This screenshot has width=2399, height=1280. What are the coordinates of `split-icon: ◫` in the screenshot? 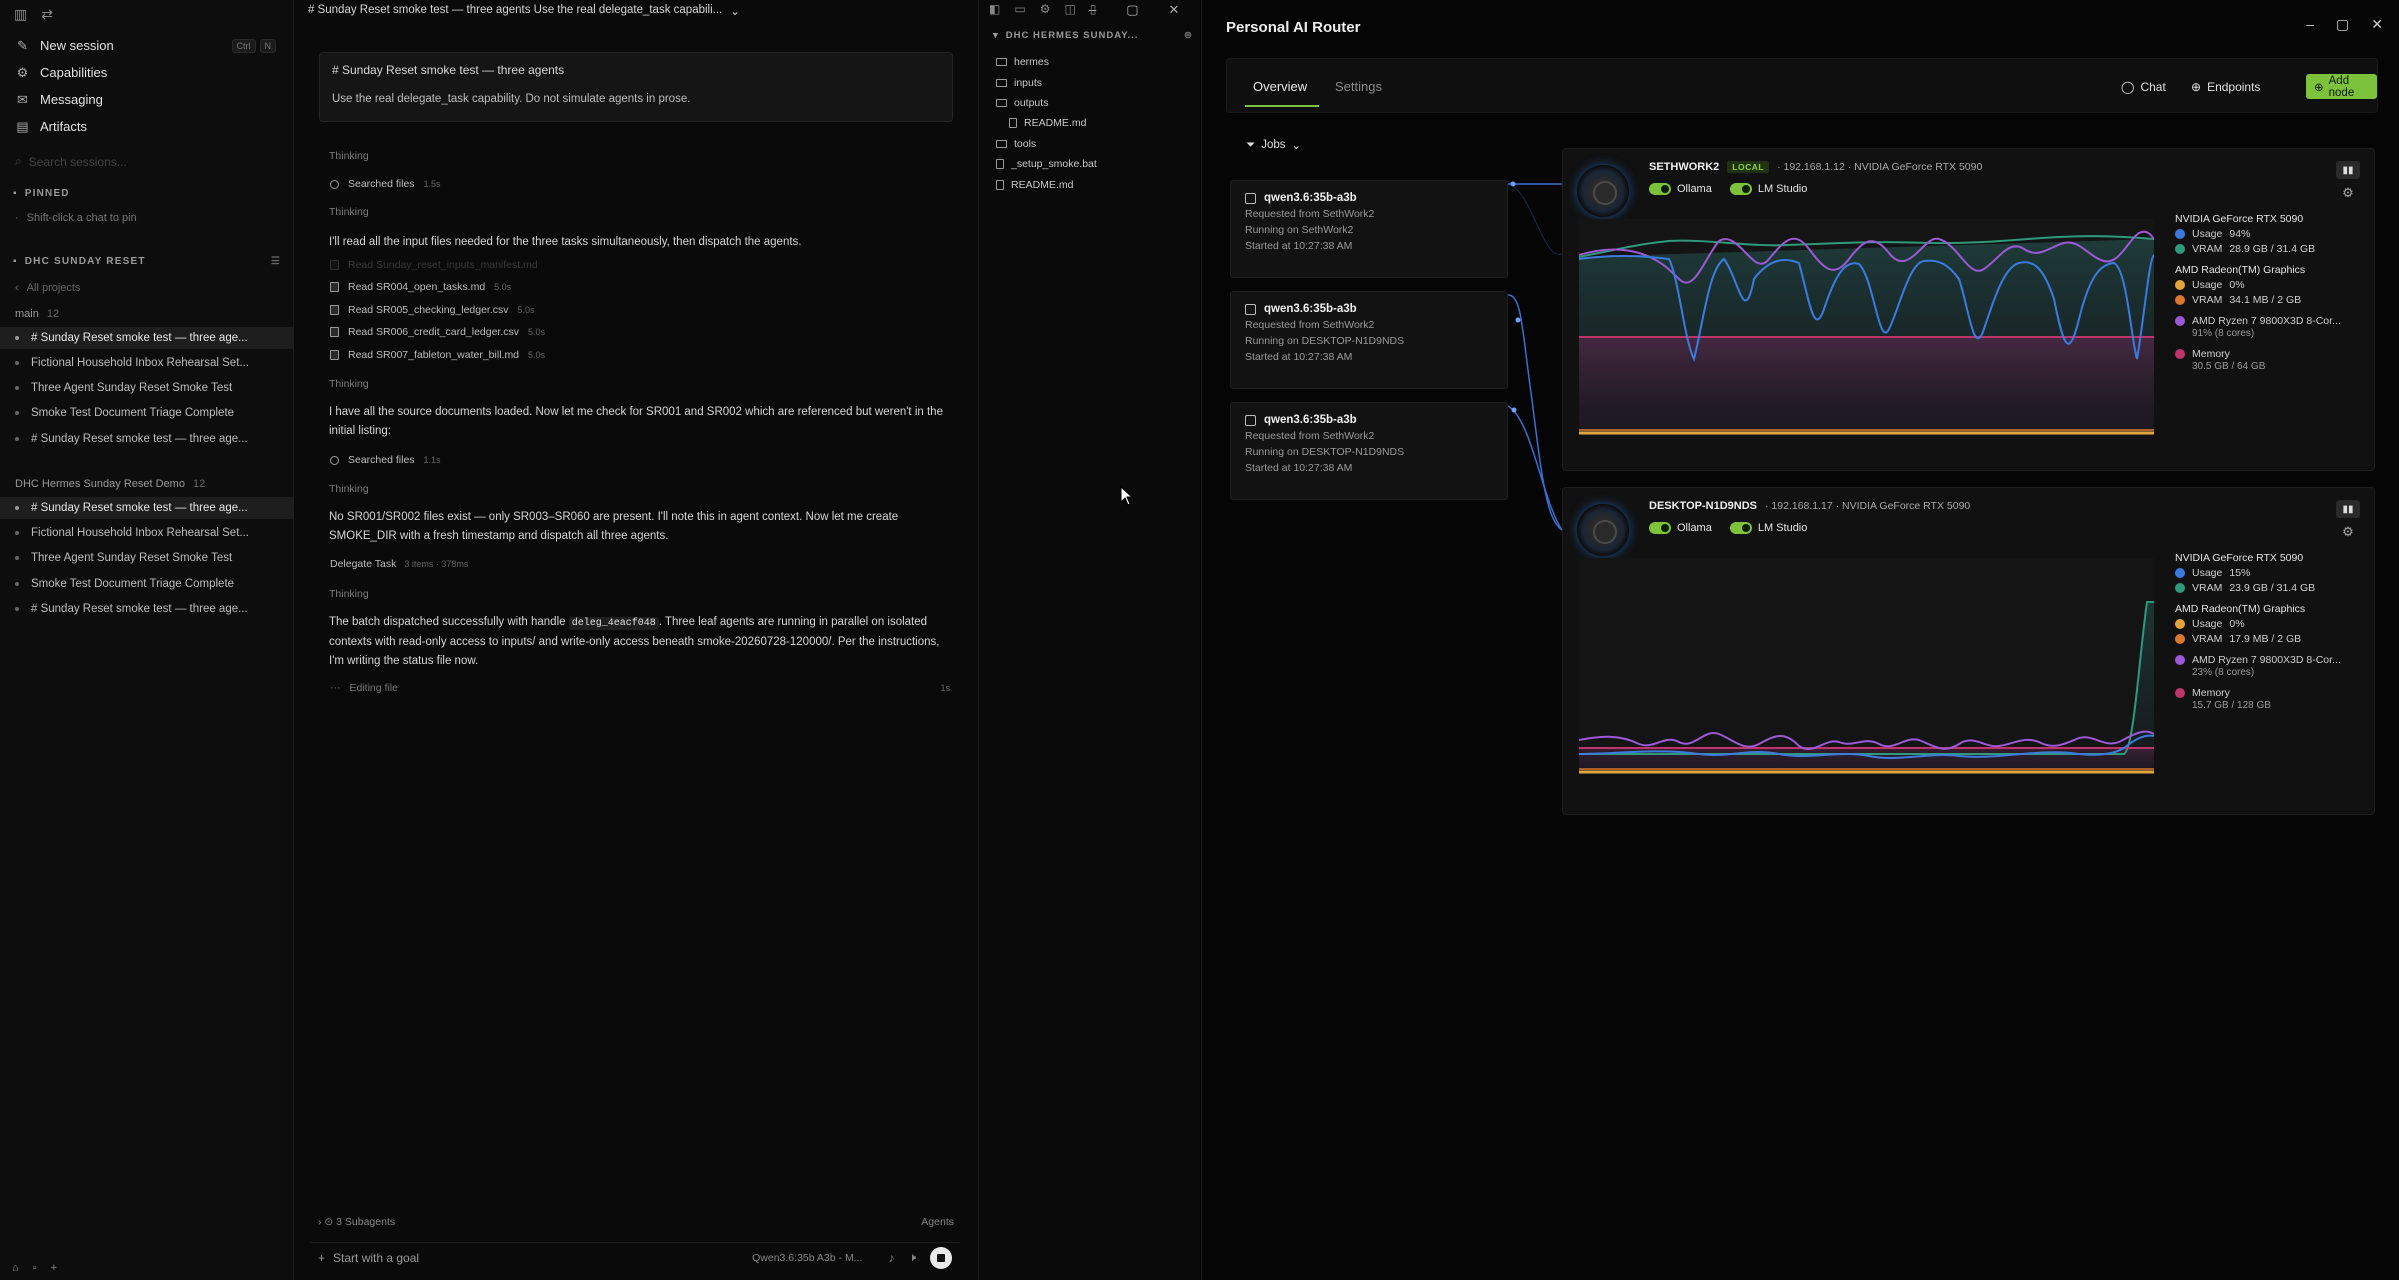 It's located at (1069, 9).